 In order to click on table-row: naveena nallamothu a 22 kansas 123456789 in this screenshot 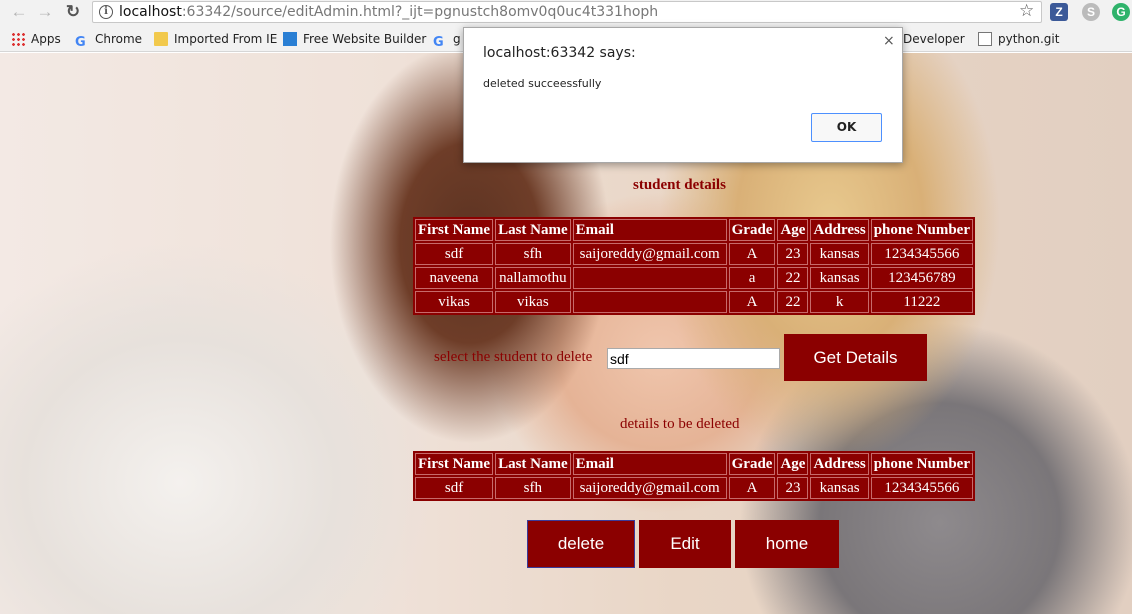, I will do `click(694, 278)`.